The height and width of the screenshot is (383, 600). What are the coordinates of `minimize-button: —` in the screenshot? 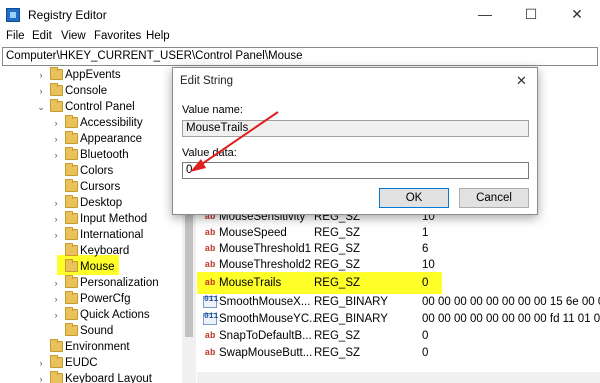 It's located at (485, 14).